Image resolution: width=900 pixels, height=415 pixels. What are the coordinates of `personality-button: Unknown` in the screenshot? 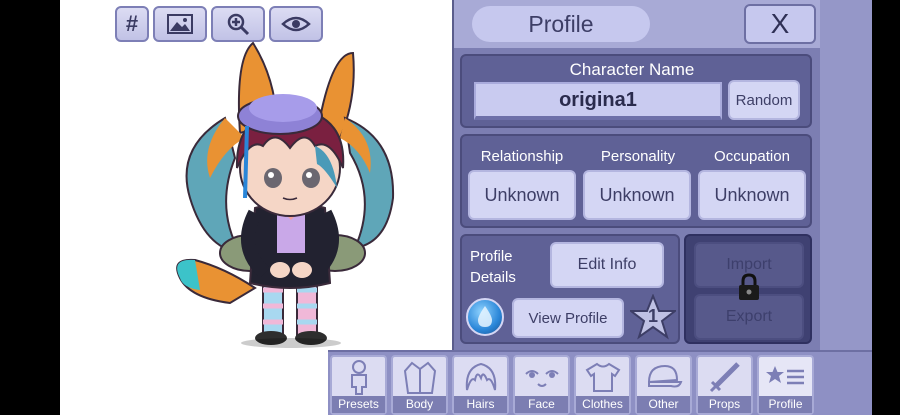 It's located at (637, 195).